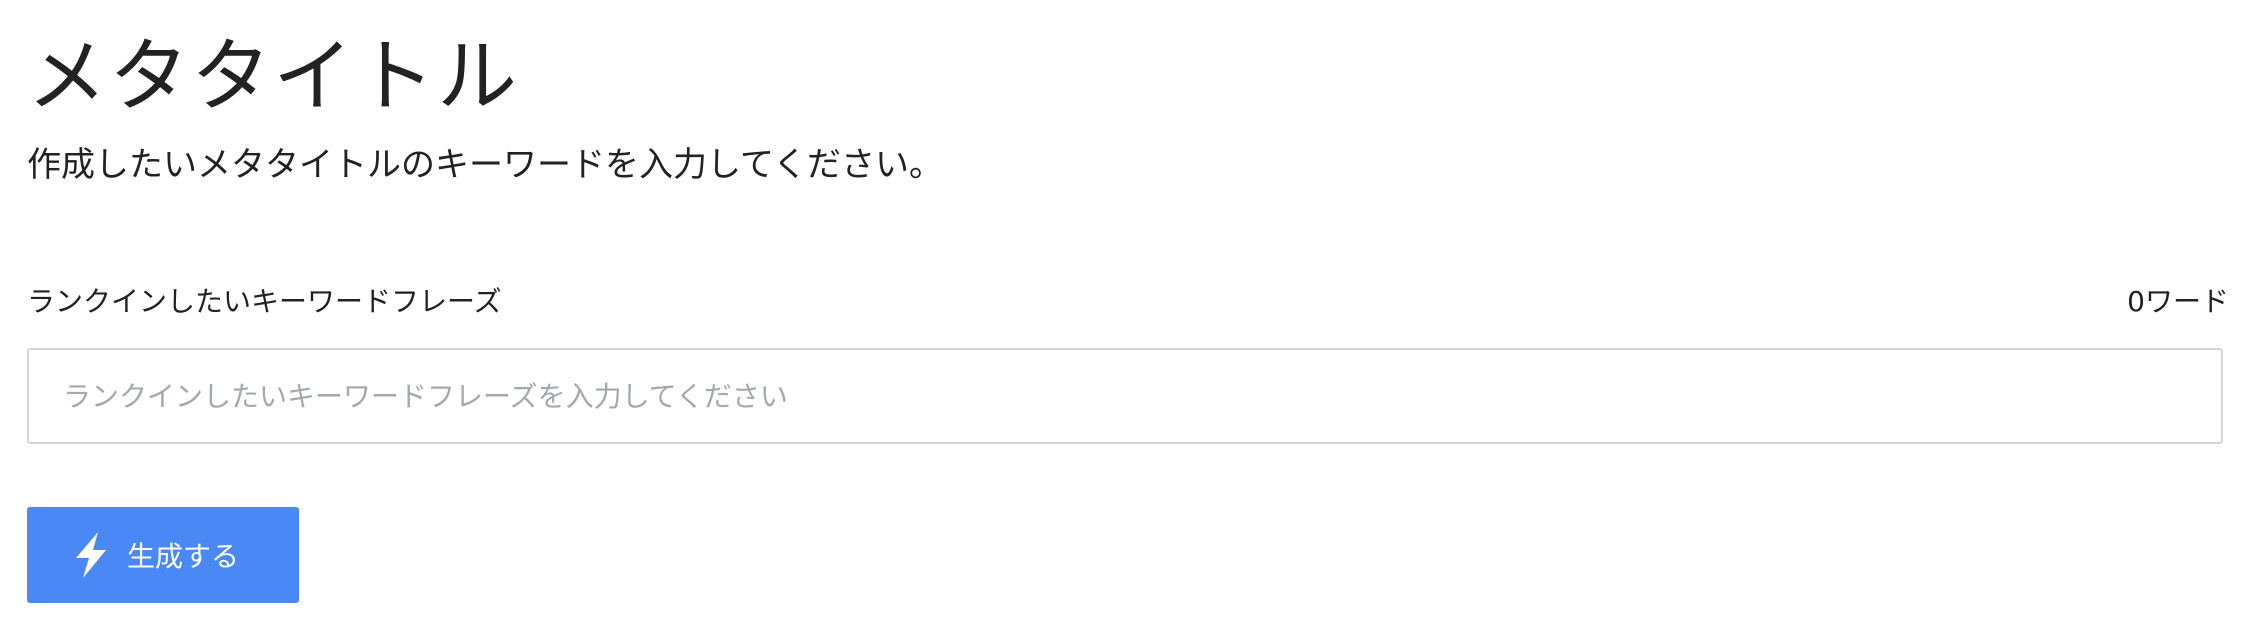 The image size is (2252, 632). Describe the element at coordinates (485, 165) in the screenshot. I see `page-description: 作成したいメタタイトルのキーワードを入力してください。` at that location.